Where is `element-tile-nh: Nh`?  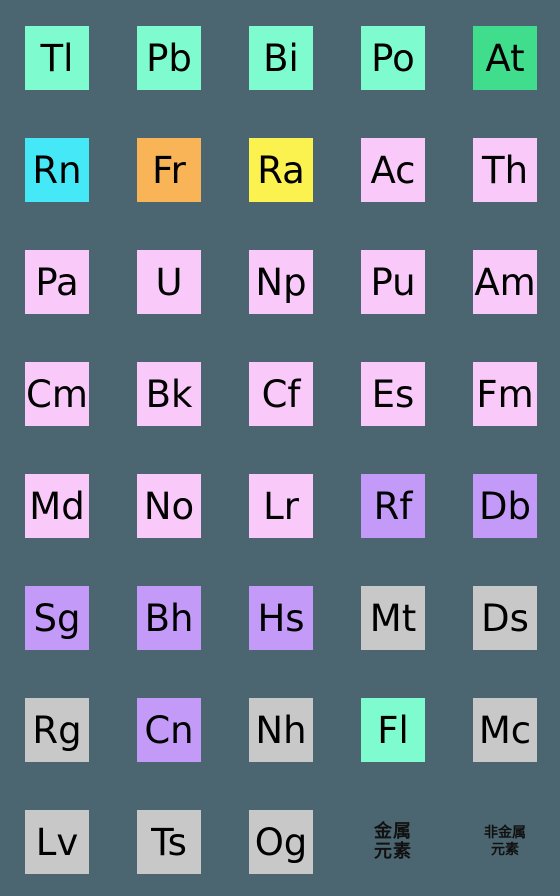 element-tile-nh: Nh is located at coordinates (281, 730).